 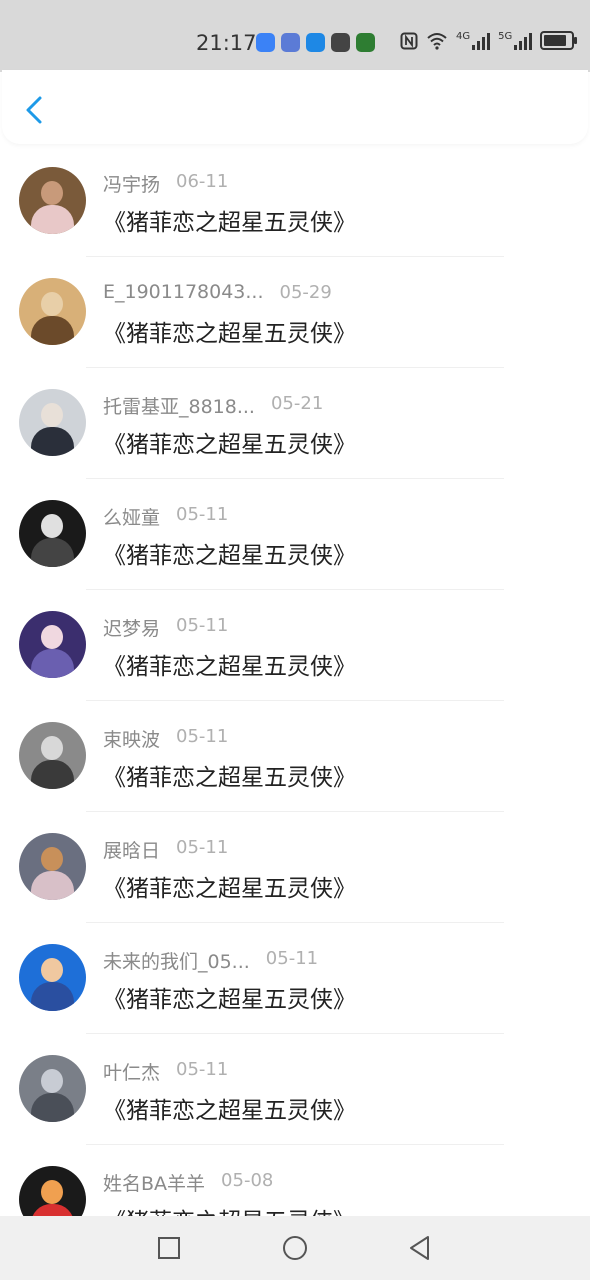 What do you see at coordinates (295, 107) in the screenshot?
I see `top-app-bar` at bounding box center [295, 107].